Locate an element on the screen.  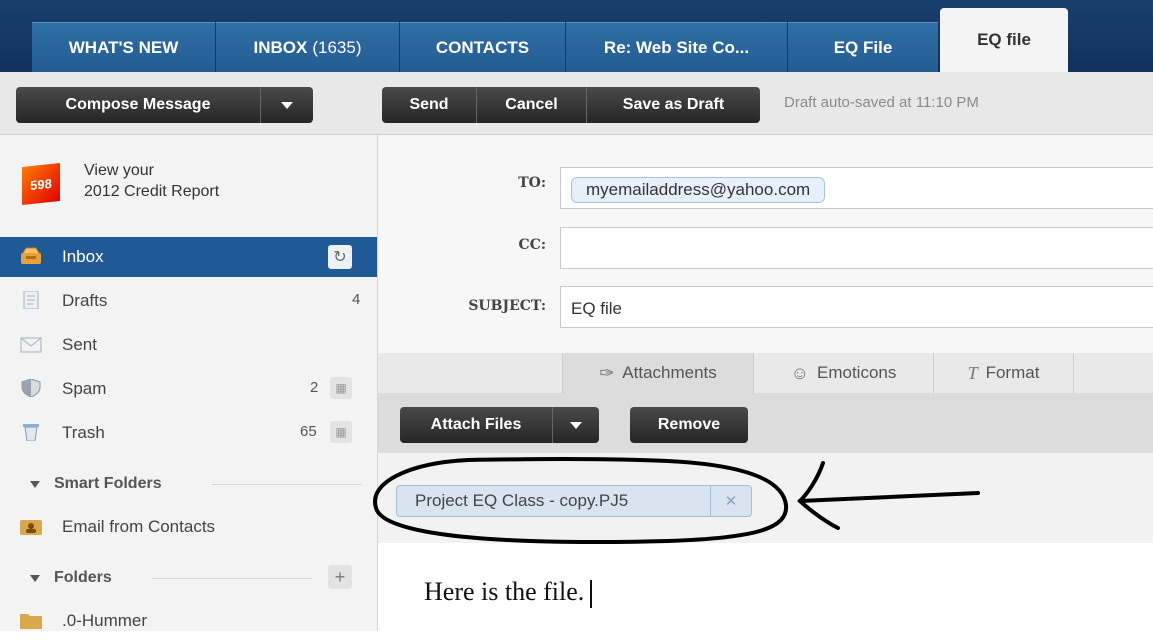
tab-label: Attachments is located at coordinates (669, 372).